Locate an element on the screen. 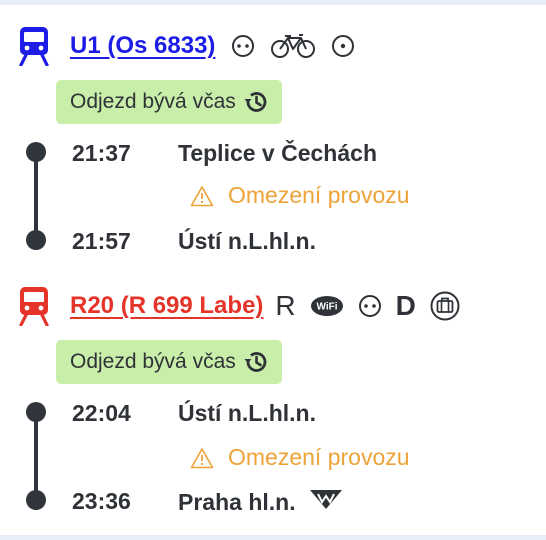 The width and height of the screenshot is (546, 540). svg-text: WiFi is located at coordinates (326, 307).